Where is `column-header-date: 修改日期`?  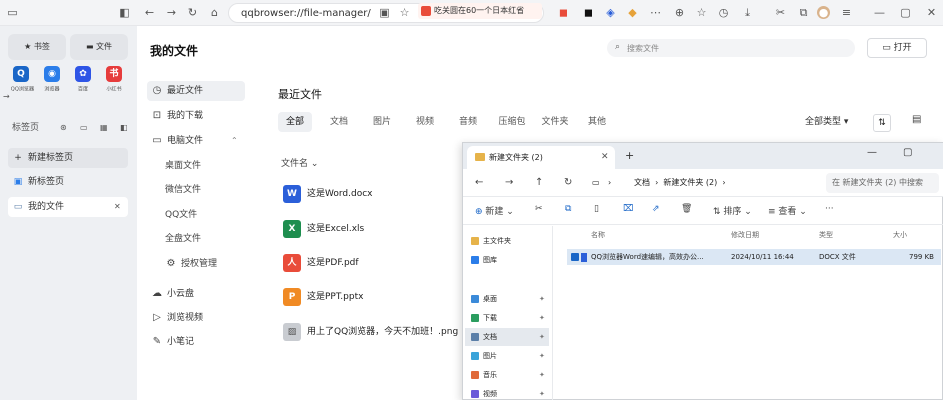 column-header-date: 修改日期 is located at coordinates (745, 235).